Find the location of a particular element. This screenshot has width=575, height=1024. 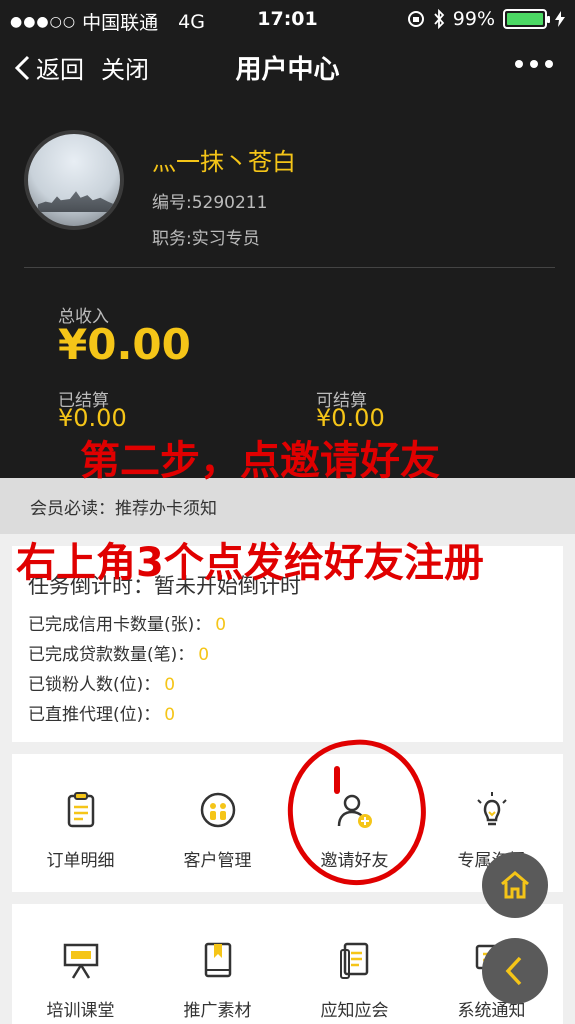

nav-bar: 返回 关闭 用户中心 is located at coordinates (287, 66).